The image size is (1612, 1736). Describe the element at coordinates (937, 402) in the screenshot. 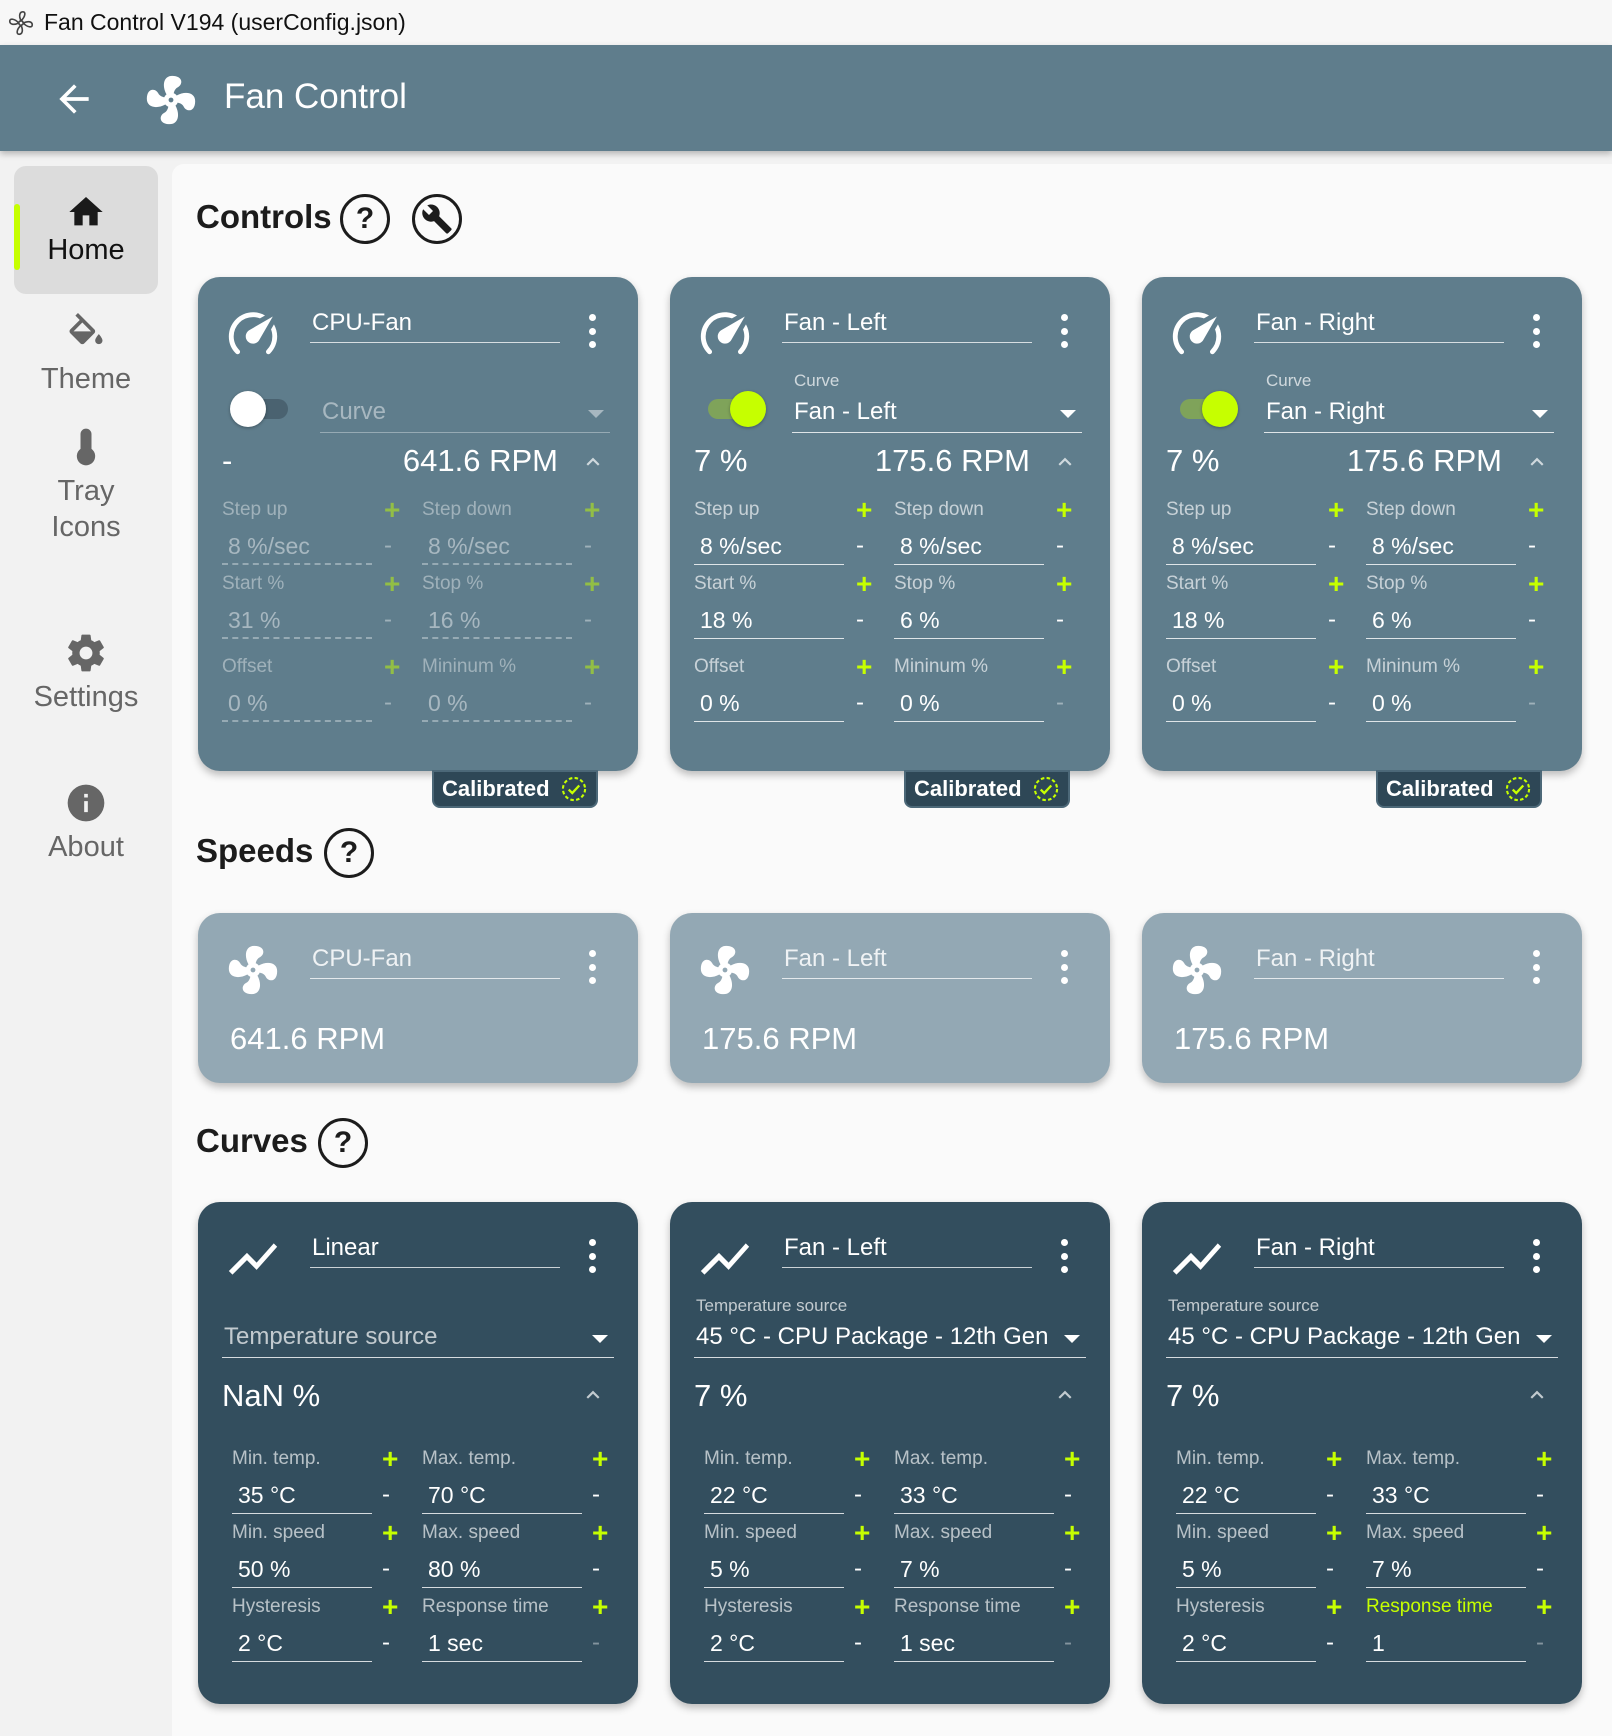

I see `curve-select: Curve Fan - Left` at that location.